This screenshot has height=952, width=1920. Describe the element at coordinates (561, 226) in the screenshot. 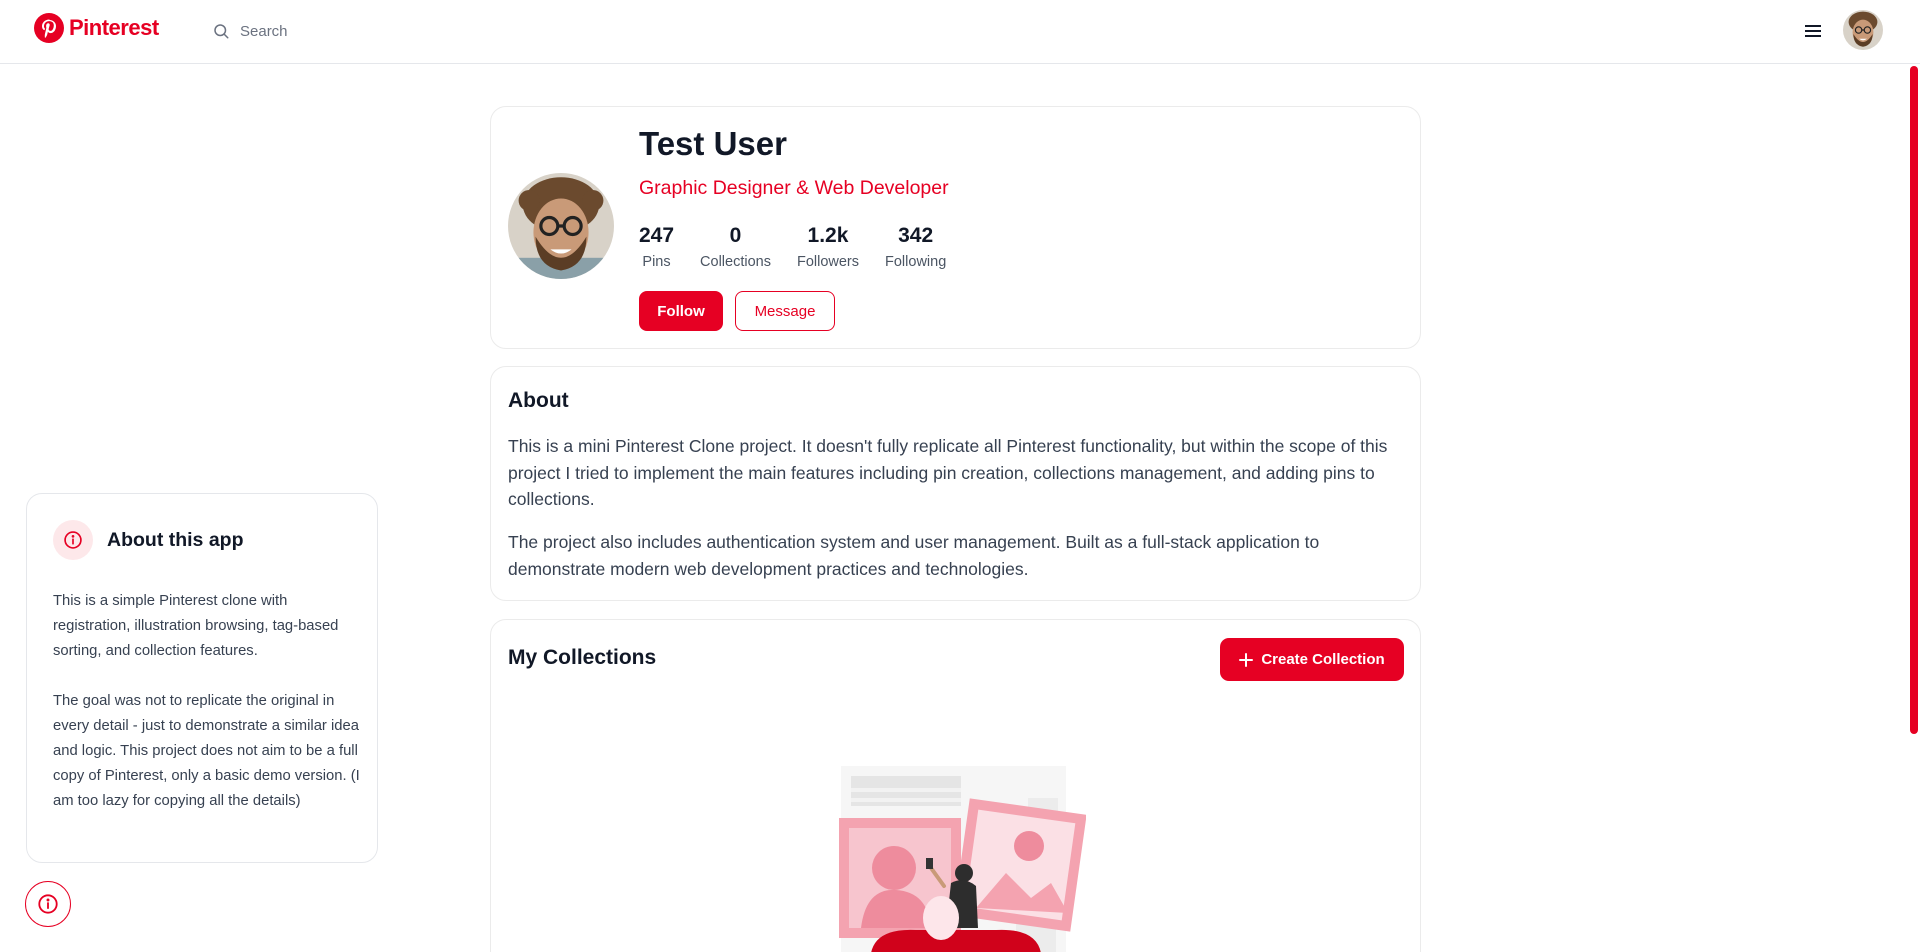

I see `profile-avatar` at that location.